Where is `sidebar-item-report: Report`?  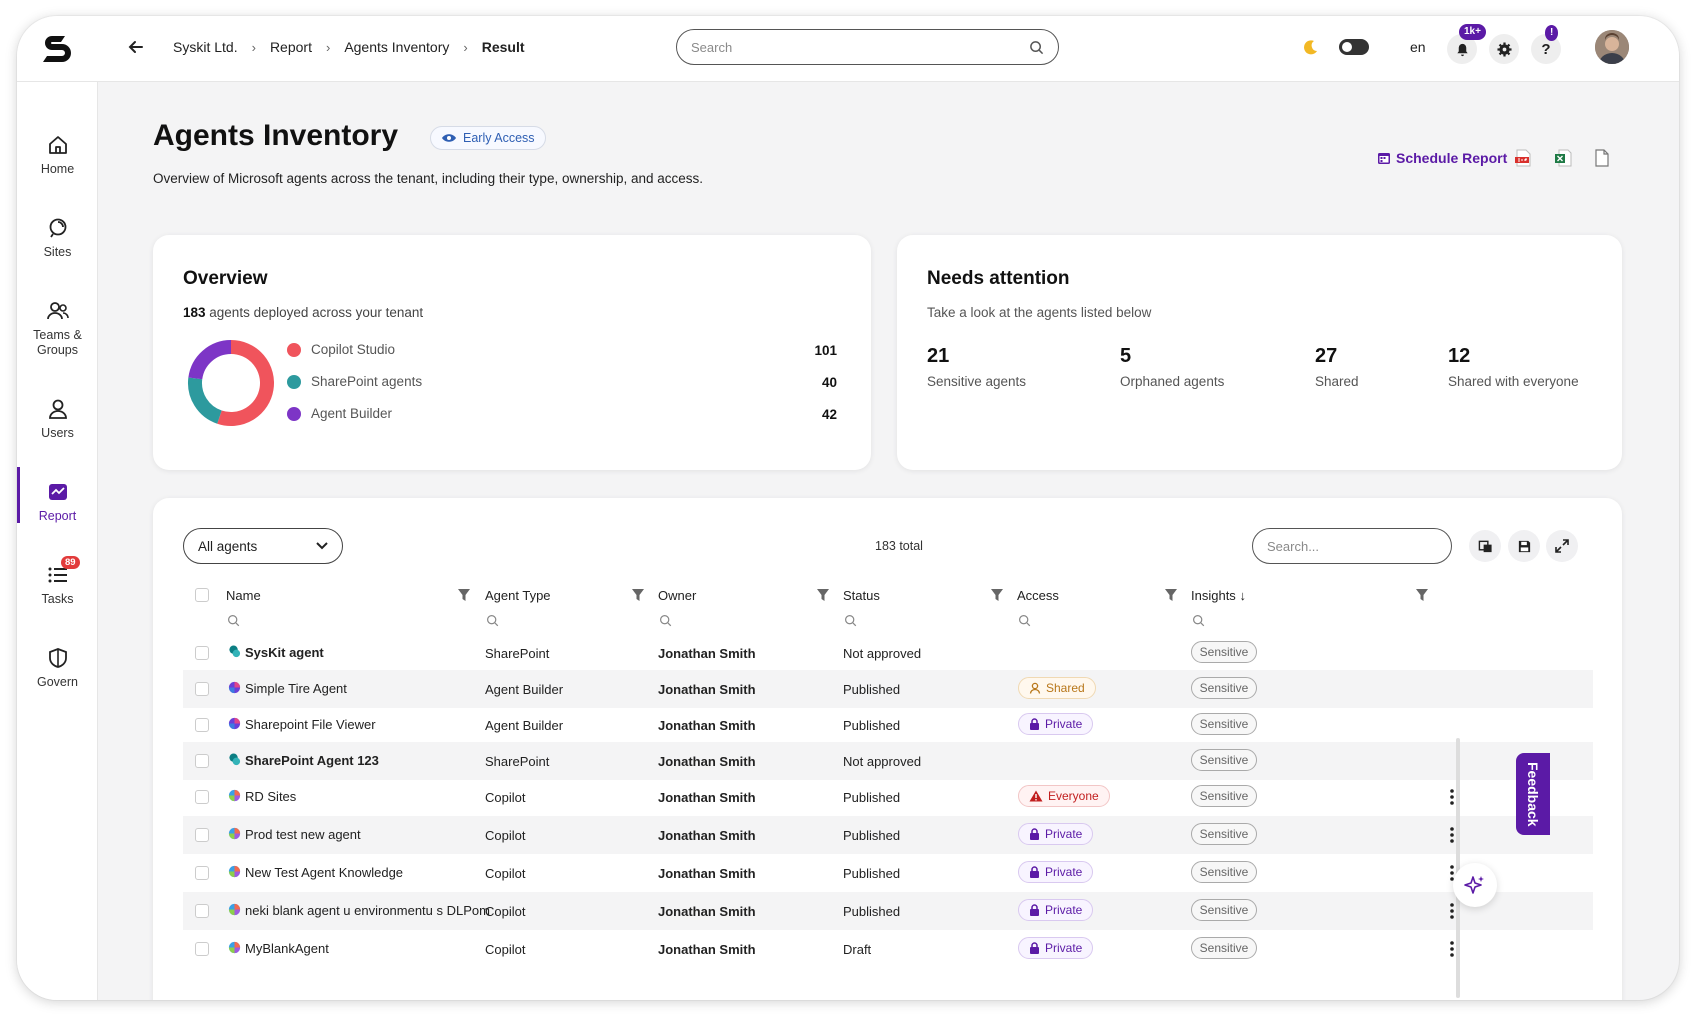 sidebar-item-report: Report is located at coordinates (57, 495).